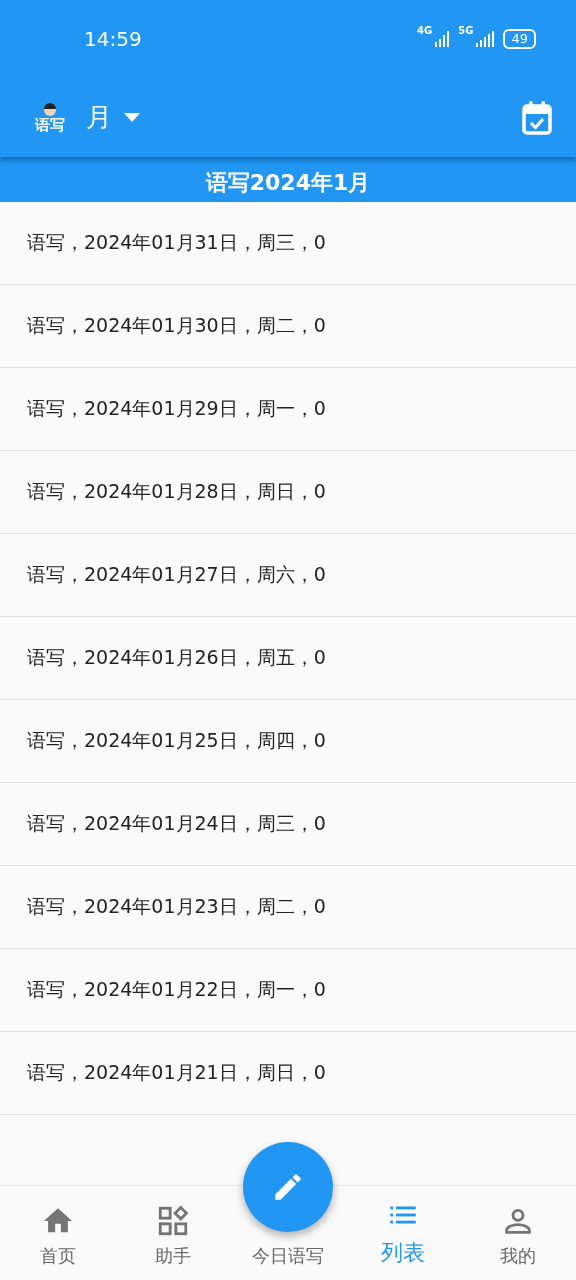  Describe the element at coordinates (537, 117) in the screenshot. I see `calendar-check-icon` at that location.